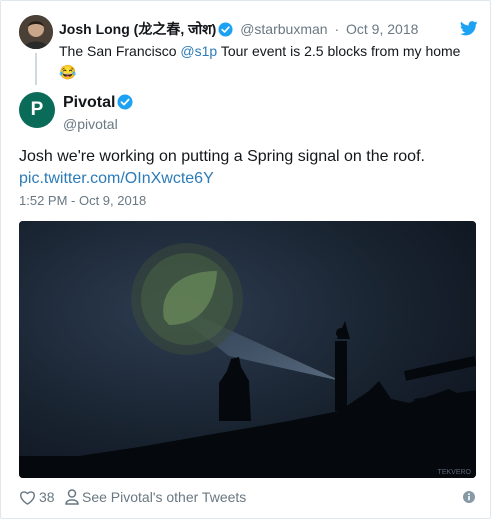 Image resolution: width=493 pixels, height=521 pixels. I want to click on reply-text-part: The San Francisco, so click(120, 51).